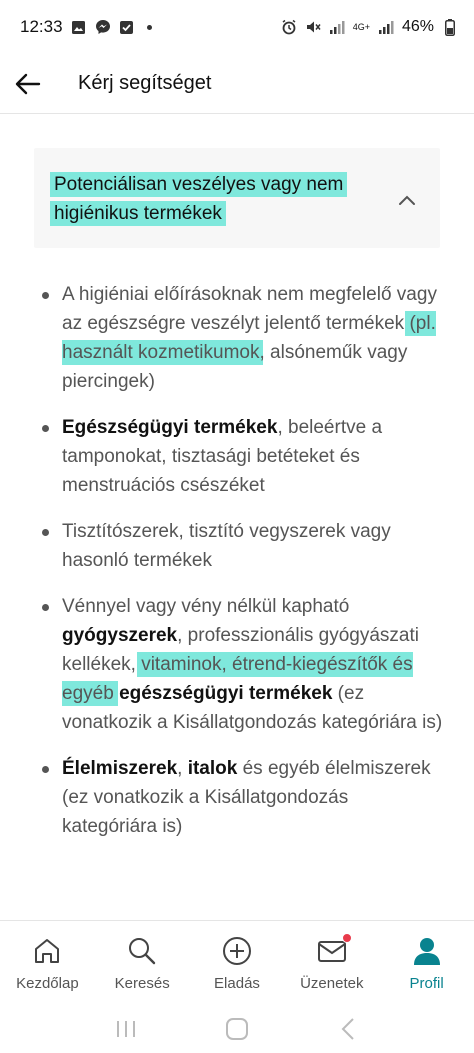 Image resolution: width=474 pixels, height=1053 pixels. I want to click on network-type: 4G+, so click(361, 26).